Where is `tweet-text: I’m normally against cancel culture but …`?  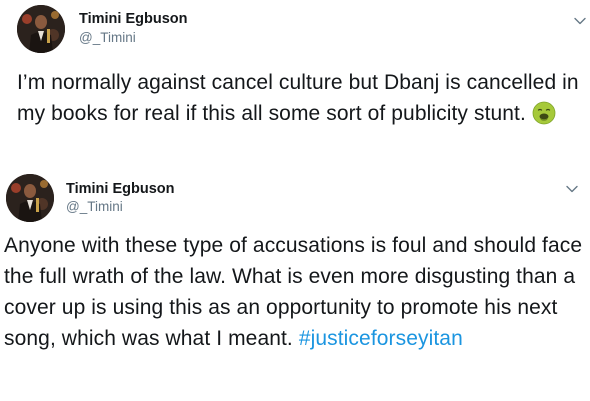
tweet-text: I’m normally against cancel culture but … is located at coordinates (301, 98).